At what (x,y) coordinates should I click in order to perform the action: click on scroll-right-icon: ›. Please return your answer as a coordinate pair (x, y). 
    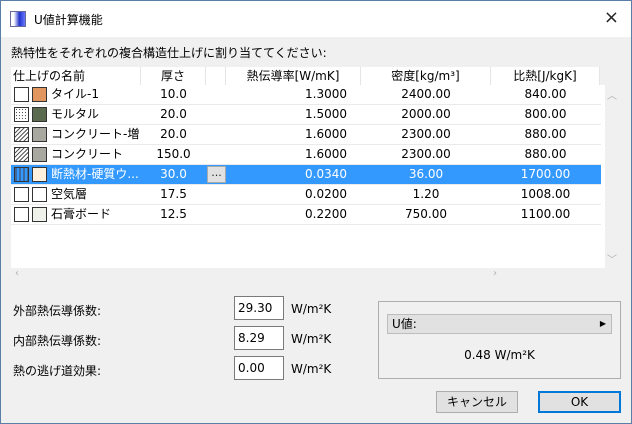
    Looking at the image, I should click on (495, 273).